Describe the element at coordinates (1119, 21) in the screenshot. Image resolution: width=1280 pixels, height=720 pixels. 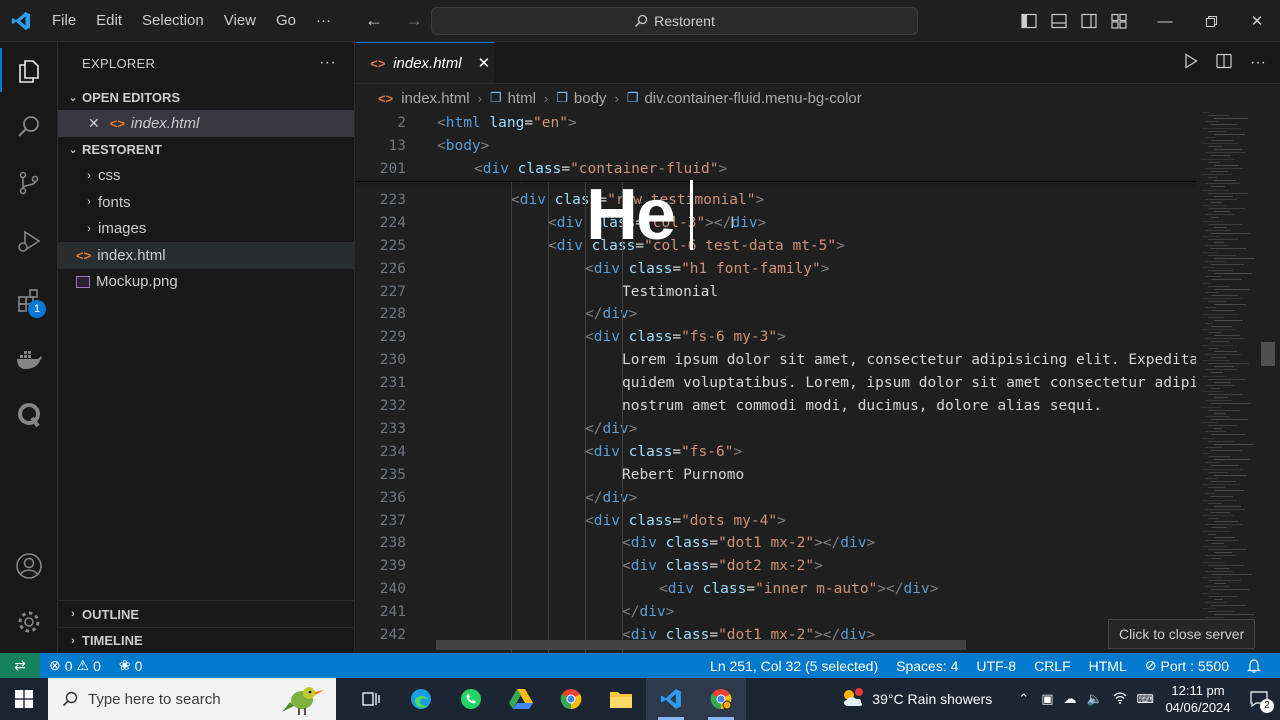
I see `customize-layout-icon` at that location.